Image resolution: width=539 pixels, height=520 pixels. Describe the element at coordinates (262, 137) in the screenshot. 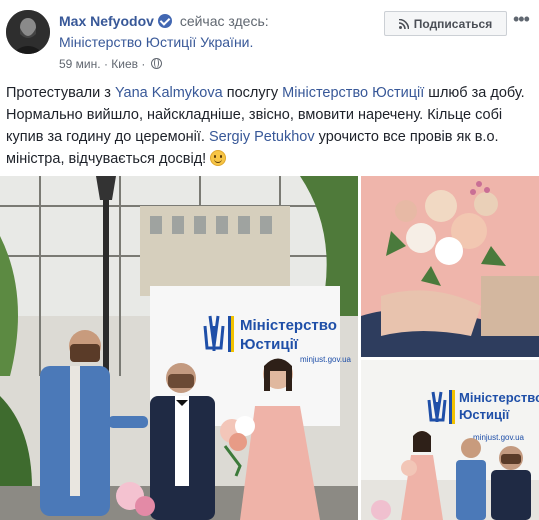

I see `mention-link: Sergiy Petukhov` at that location.